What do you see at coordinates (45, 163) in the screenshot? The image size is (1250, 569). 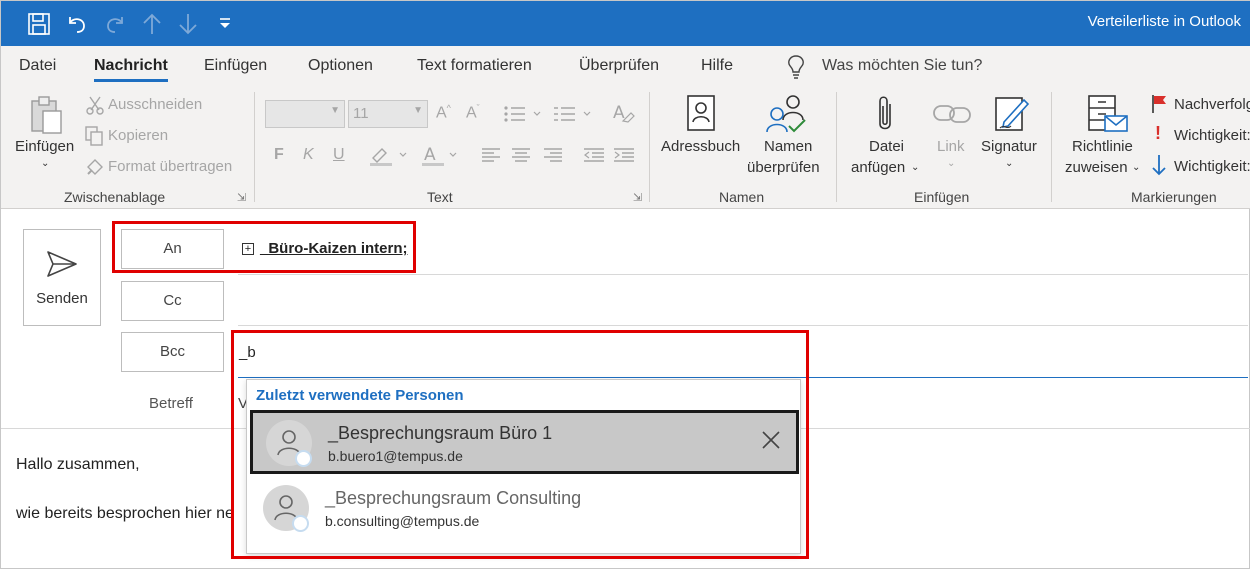 I see `paste-chevron-icon: ⌄` at bounding box center [45, 163].